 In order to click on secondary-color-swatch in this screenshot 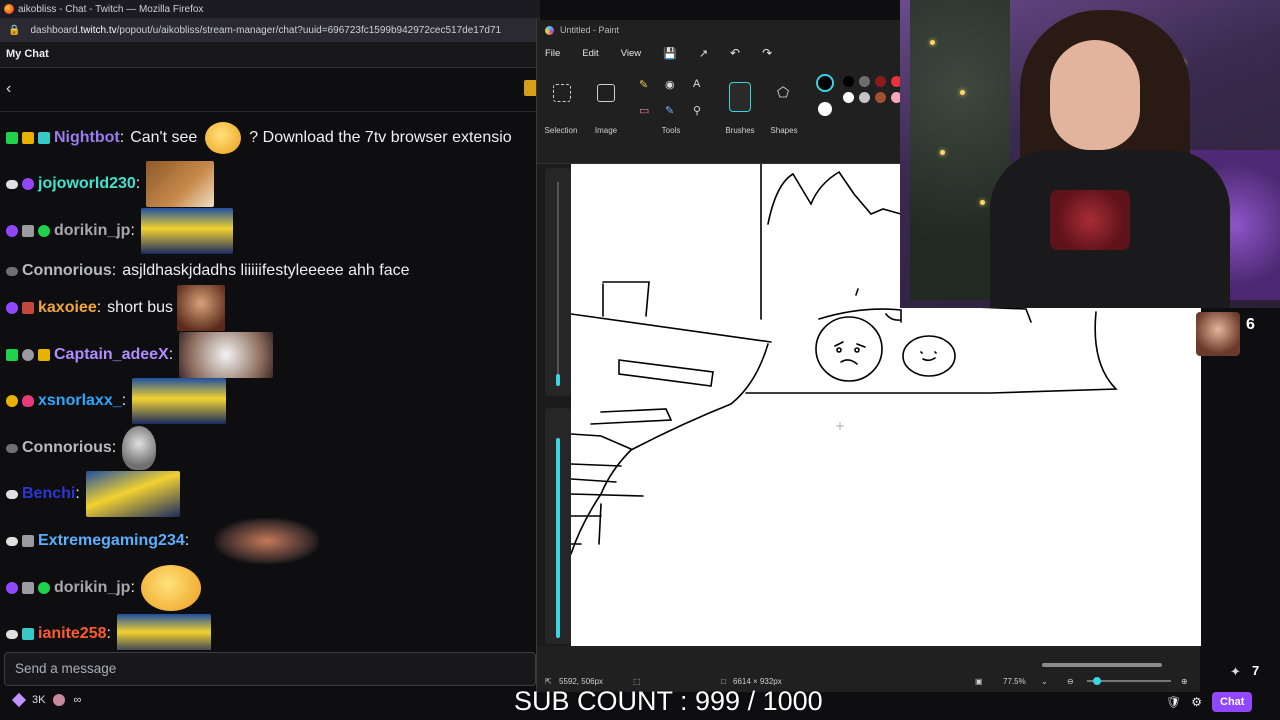, I will do `click(825, 109)`.